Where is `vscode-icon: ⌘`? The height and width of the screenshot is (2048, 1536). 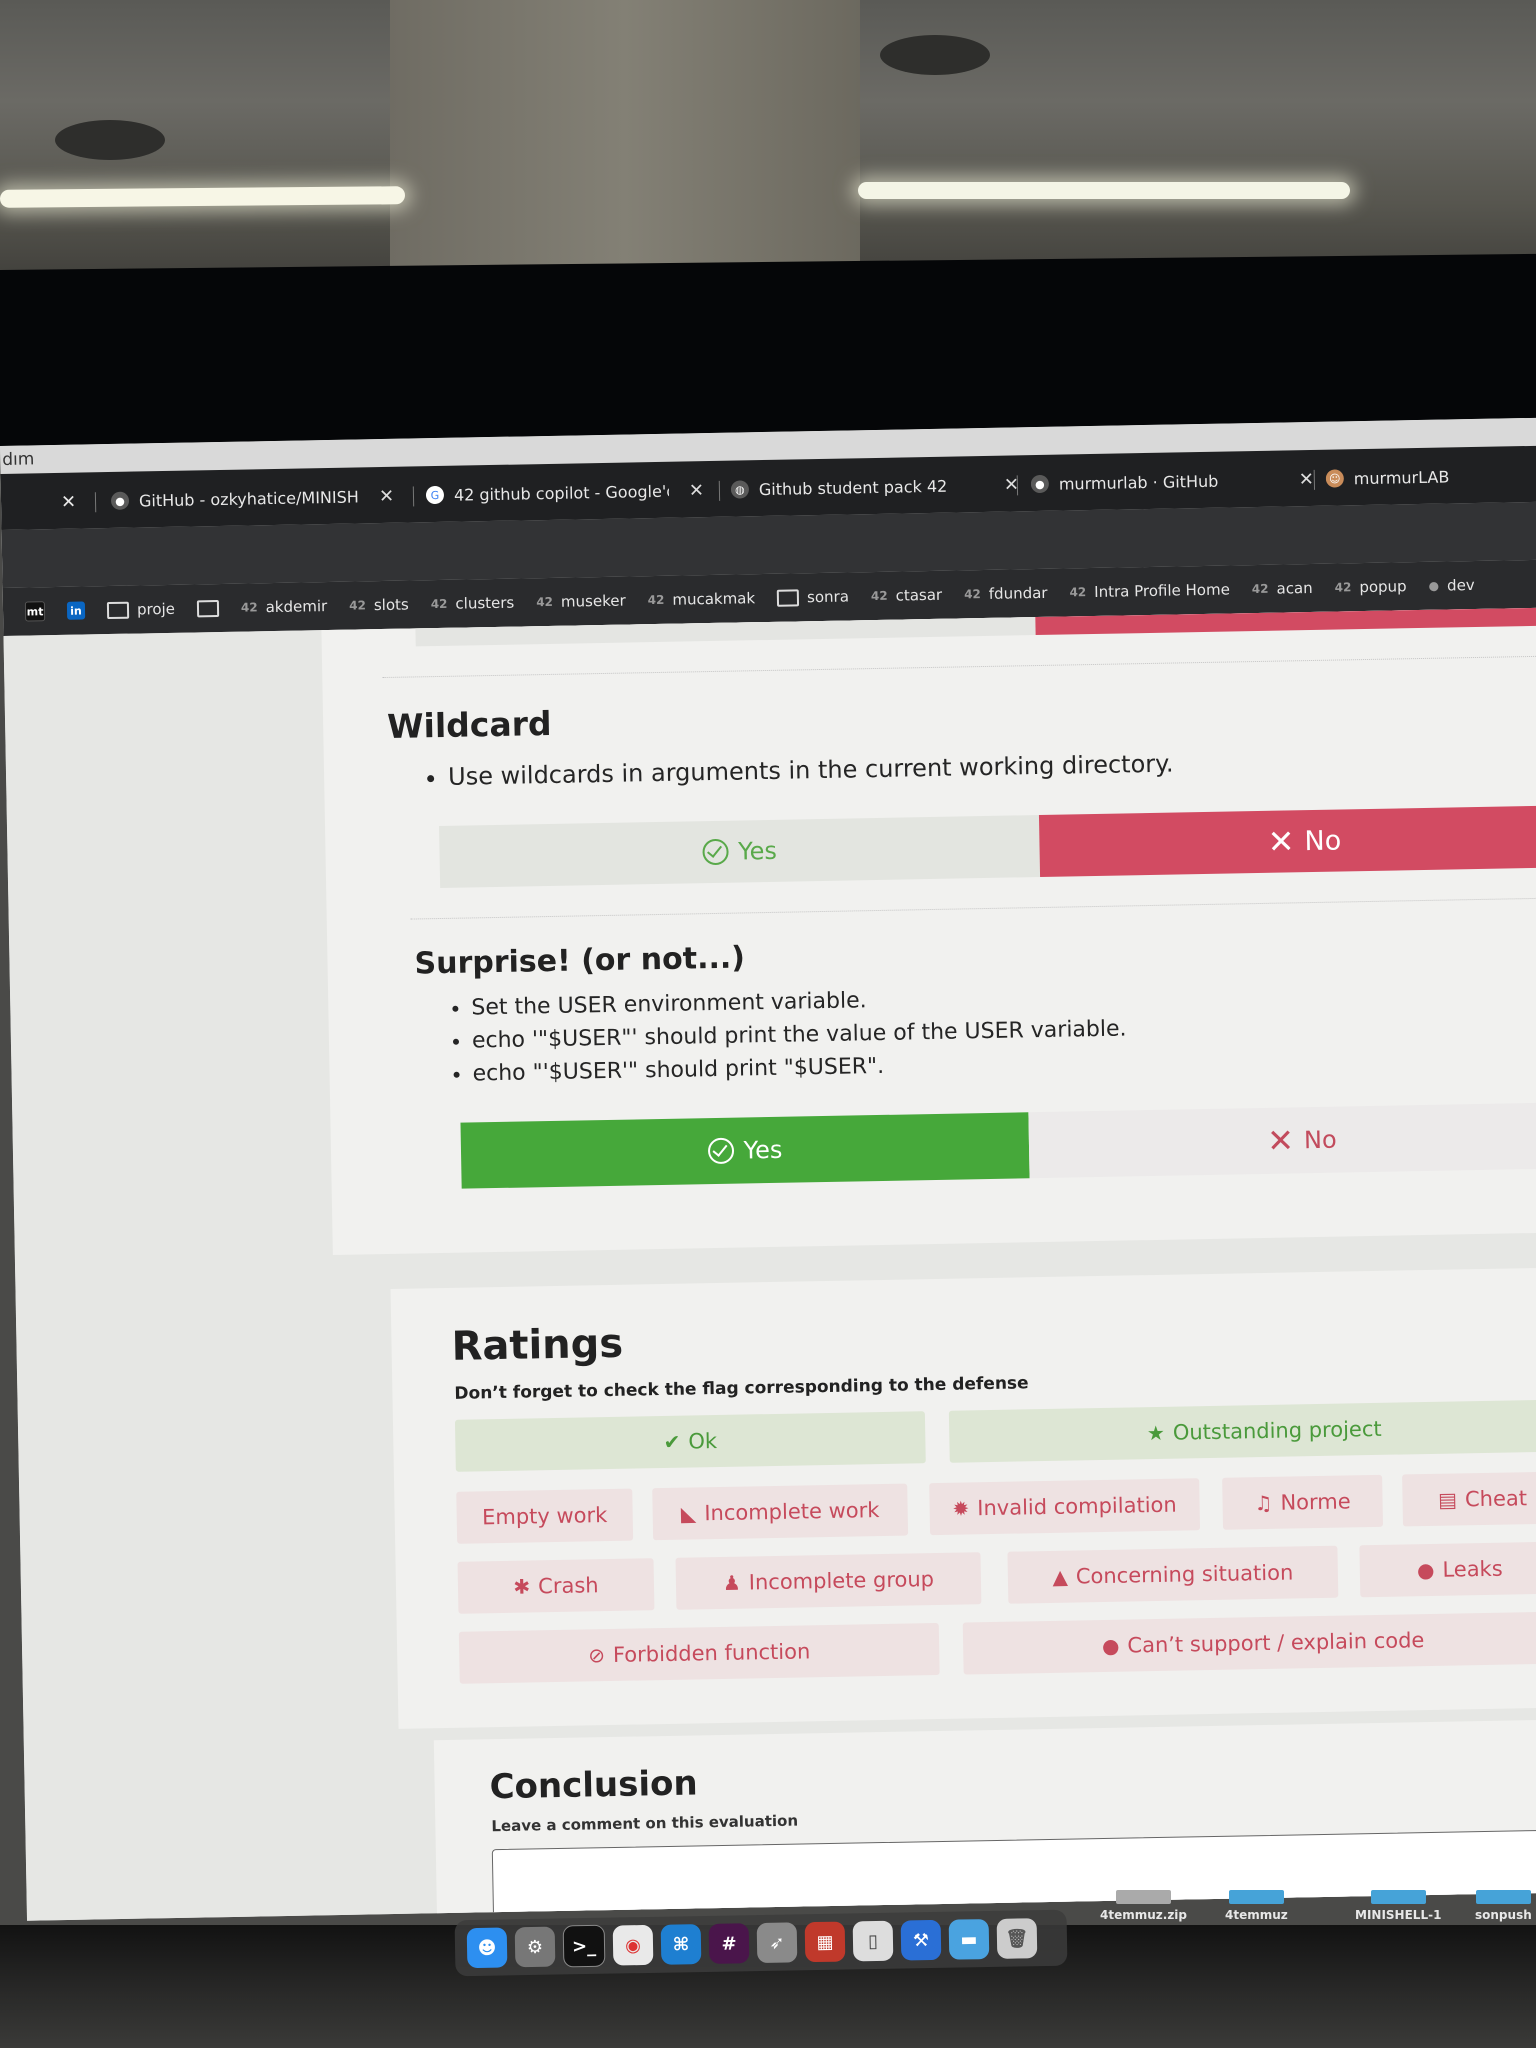
vscode-icon: ⌘ is located at coordinates (681, 1944).